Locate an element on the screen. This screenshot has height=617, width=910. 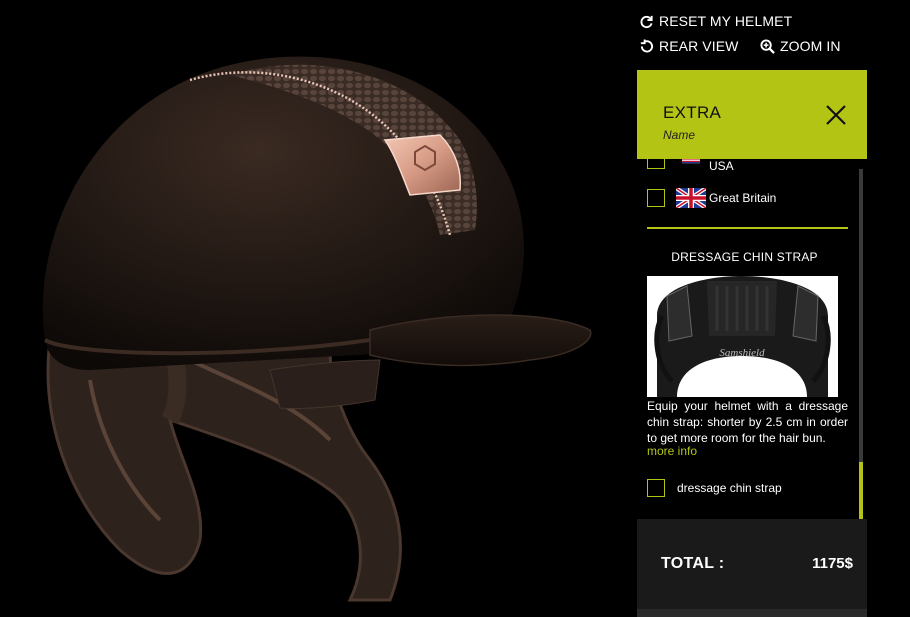
helmet-rear-photo: Samshield is located at coordinates (742, 336).